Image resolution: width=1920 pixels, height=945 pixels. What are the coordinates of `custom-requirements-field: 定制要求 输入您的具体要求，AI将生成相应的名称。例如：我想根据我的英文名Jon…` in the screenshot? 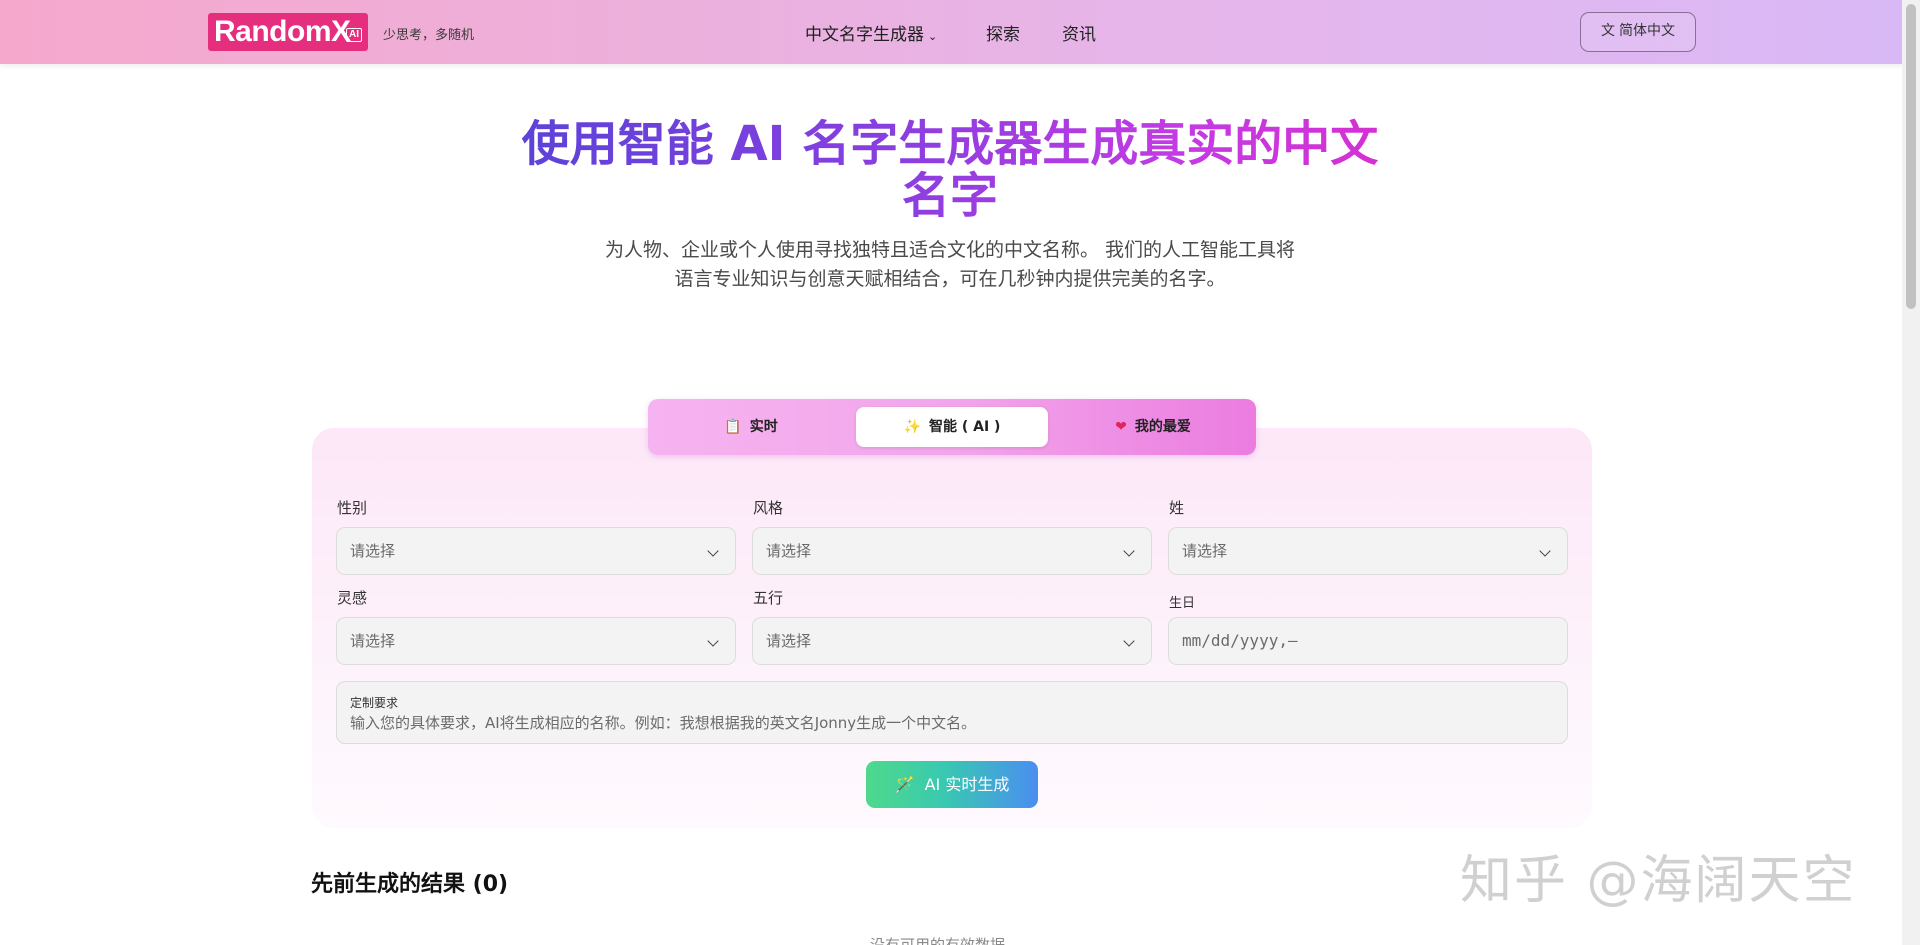 It's located at (952, 712).